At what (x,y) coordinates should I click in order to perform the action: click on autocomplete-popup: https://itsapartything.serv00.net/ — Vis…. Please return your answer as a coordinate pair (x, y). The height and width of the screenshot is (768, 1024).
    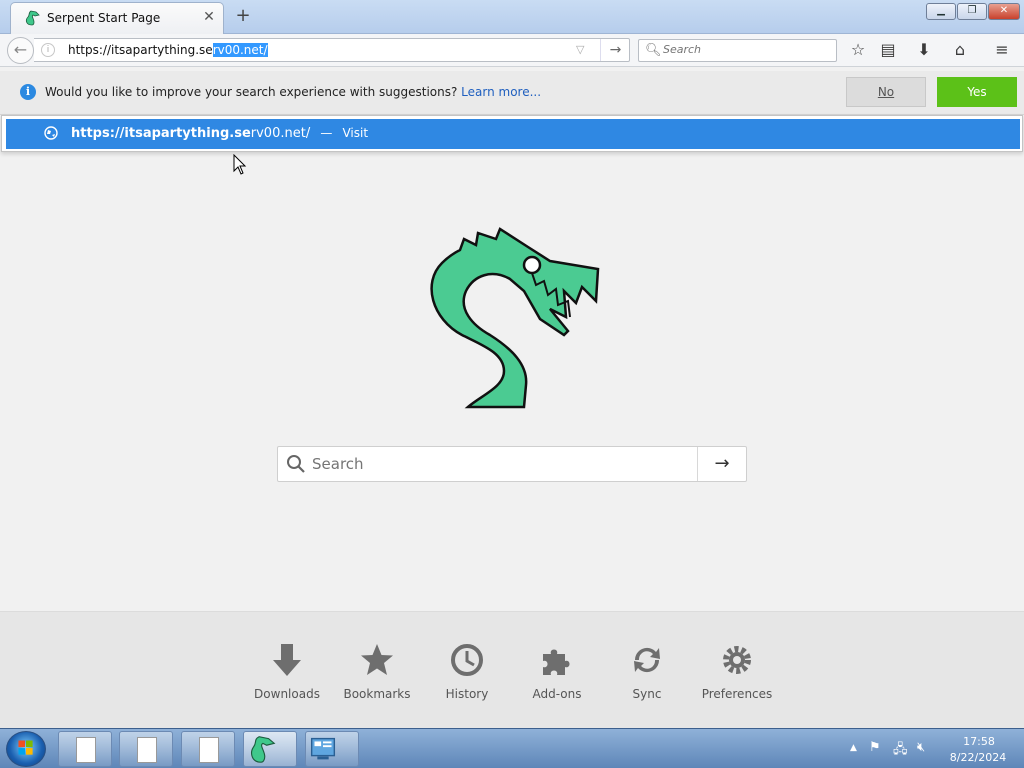
    Looking at the image, I should click on (512, 133).